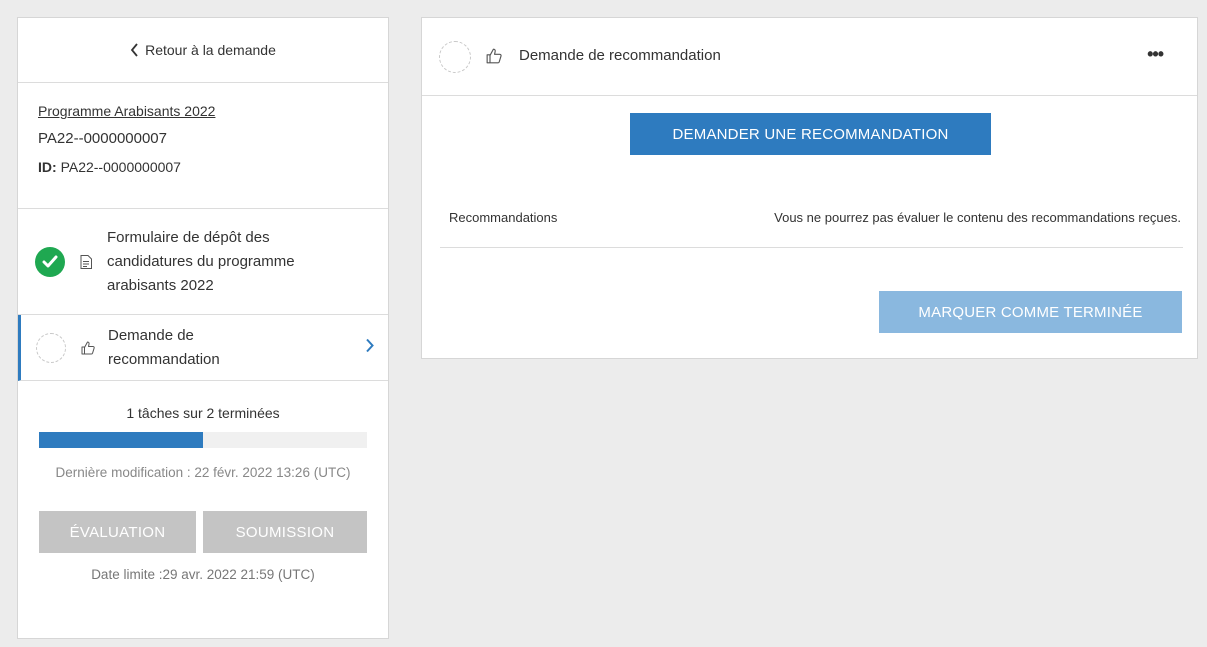  Describe the element at coordinates (1030, 312) in the screenshot. I see `mark-complete-button: MARQUER COMME TERMINÉE` at that location.